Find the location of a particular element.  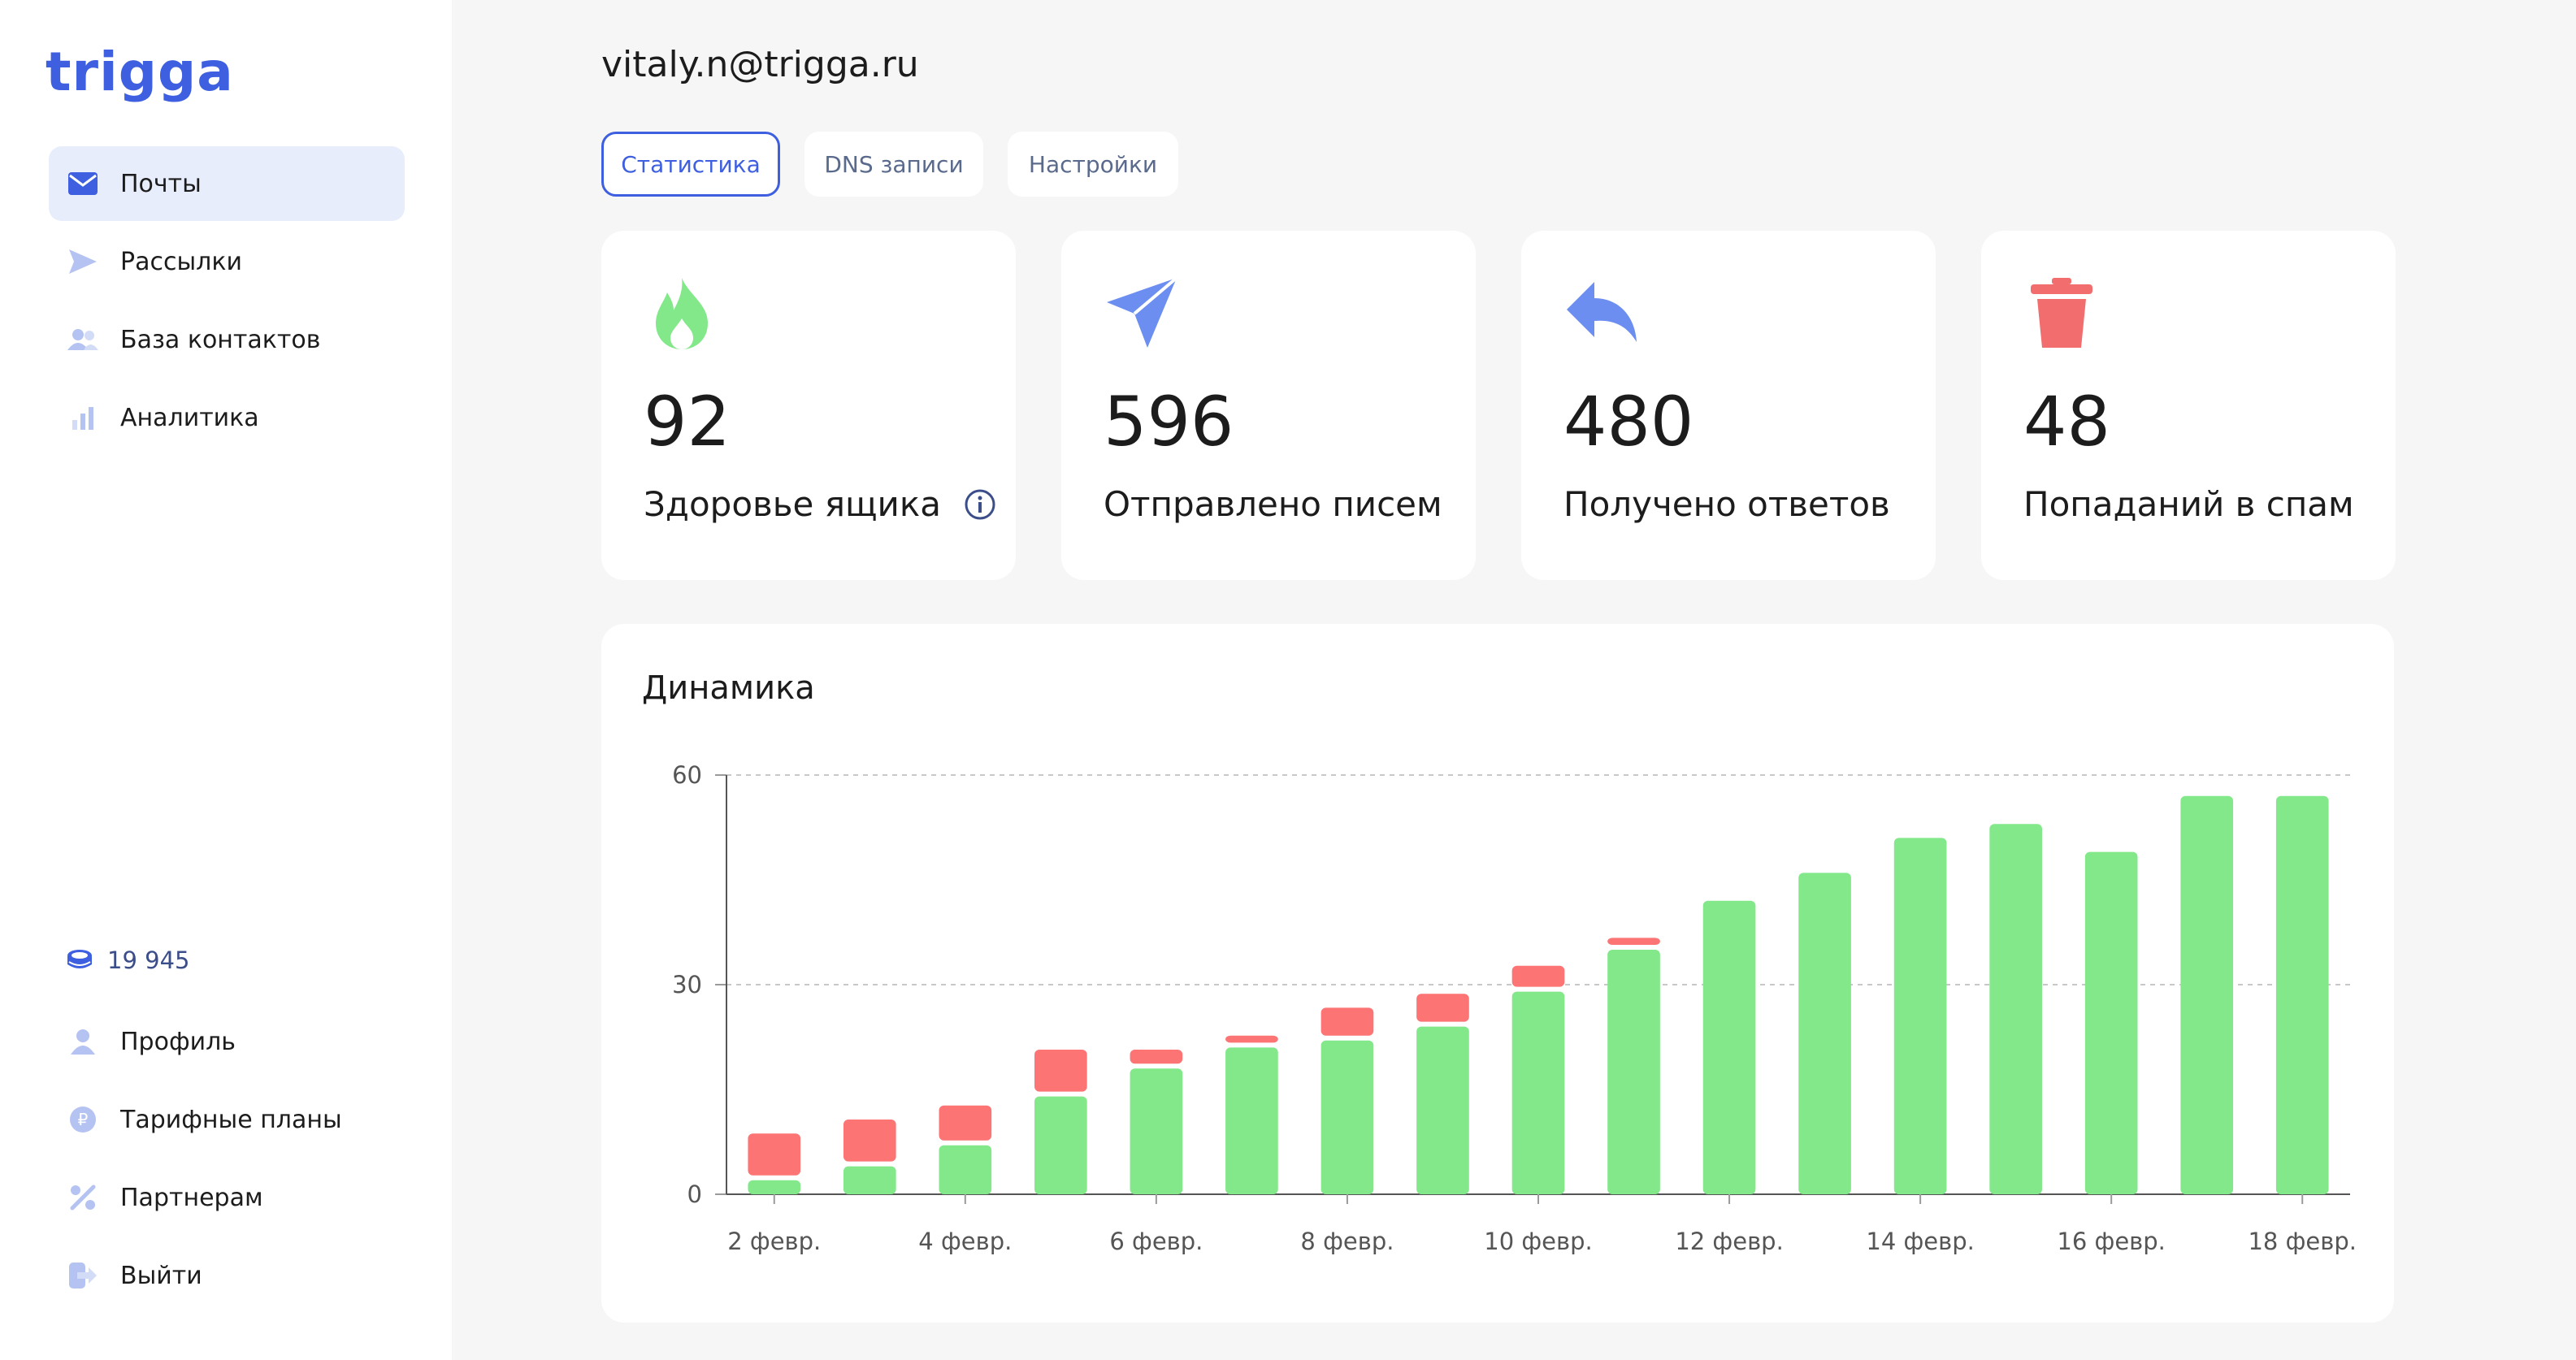

x-tick-label: 18 февр. is located at coordinates (2302, 1241).